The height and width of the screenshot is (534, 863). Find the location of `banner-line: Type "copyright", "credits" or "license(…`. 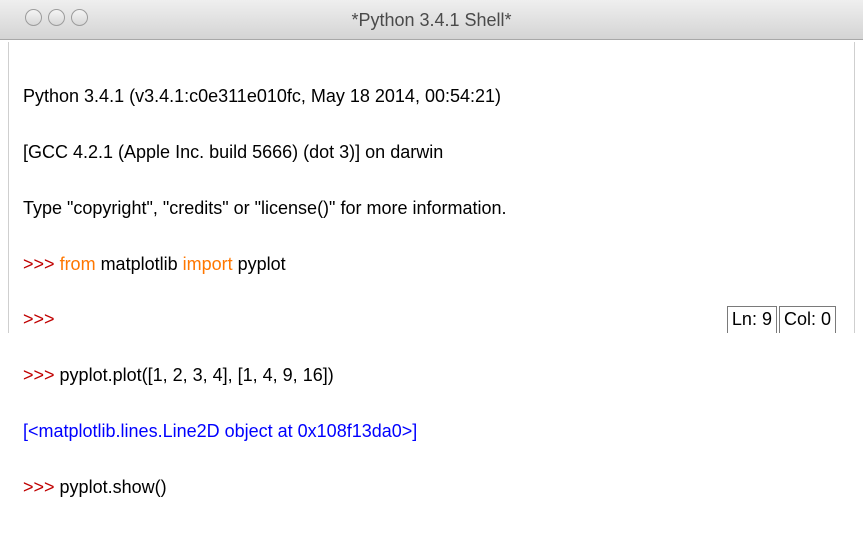

banner-line: Type "copyright", "credits" or "license(… is located at coordinates (265, 207).